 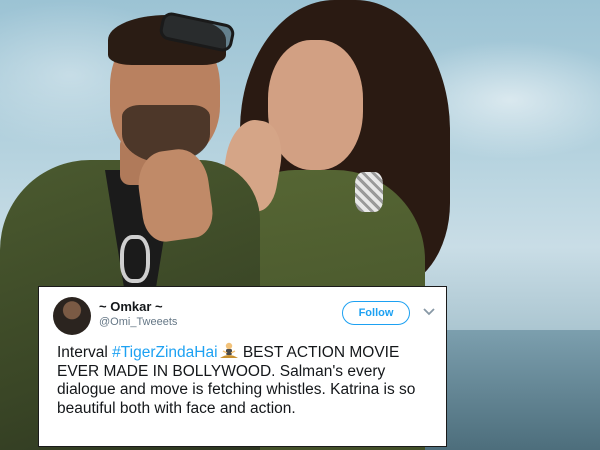 I want to click on follow-button: Follow, so click(x=376, y=313).